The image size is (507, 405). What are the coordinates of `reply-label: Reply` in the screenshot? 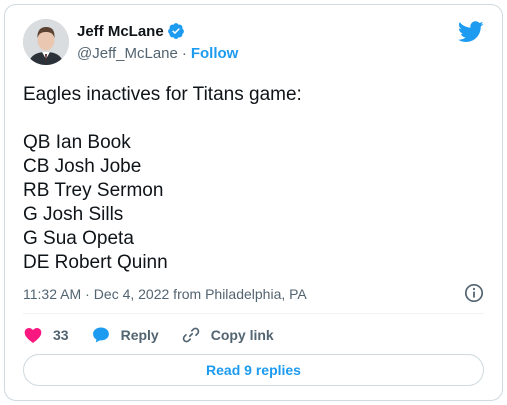 It's located at (139, 335).